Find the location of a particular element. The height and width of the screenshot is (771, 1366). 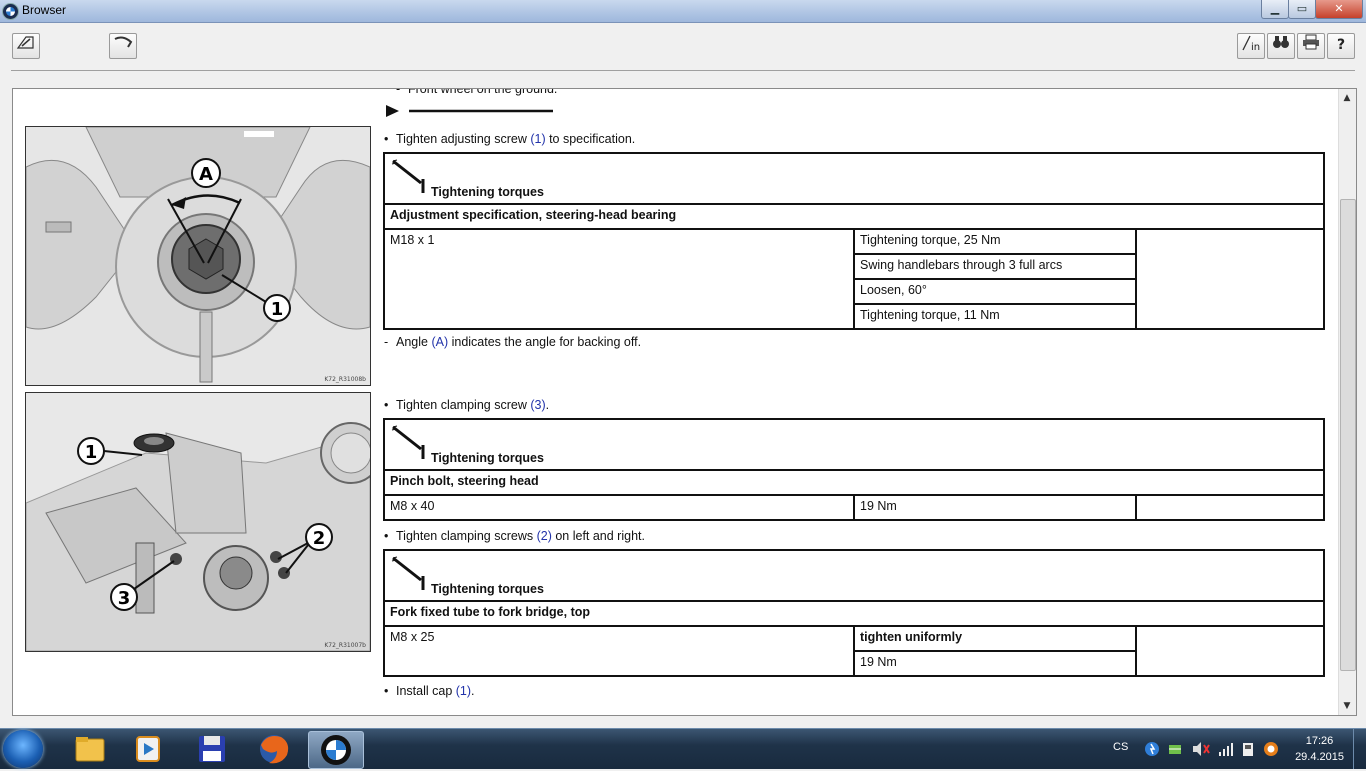

callout-1-top: 1 is located at coordinates (277, 309).